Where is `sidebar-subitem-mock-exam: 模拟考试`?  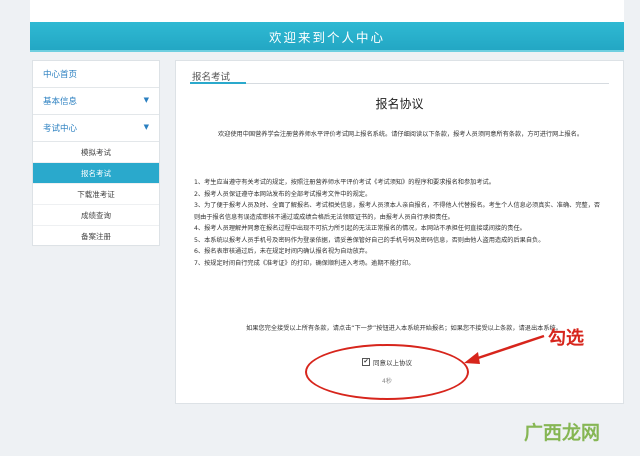 sidebar-subitem-mock-exam: 模拟考试 is located at coordinates (96, 152).